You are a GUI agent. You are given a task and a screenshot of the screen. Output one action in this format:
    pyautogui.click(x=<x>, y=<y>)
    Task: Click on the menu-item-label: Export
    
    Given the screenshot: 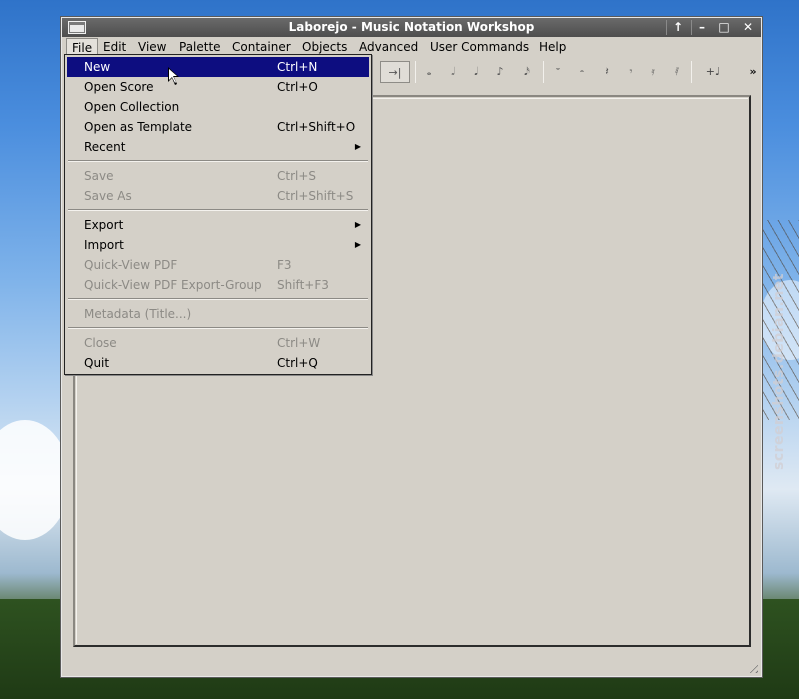 What is the action you would take?
    pyautogui.click(x=104, y=225)
    